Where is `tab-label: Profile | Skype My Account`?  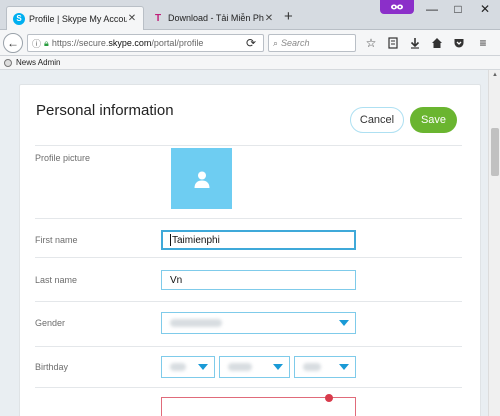
tab-label: Profile | Skype My Account is located at coordinates (78, 18).